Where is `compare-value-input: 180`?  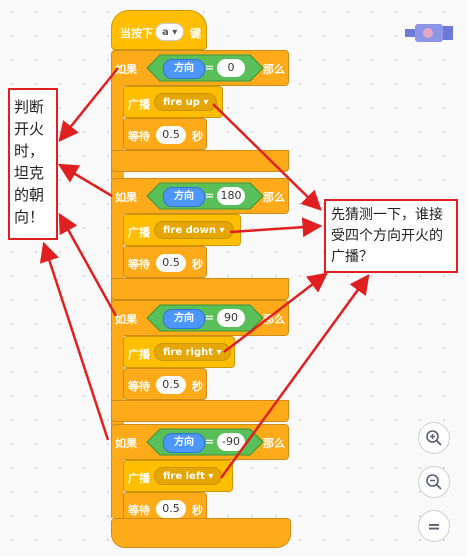
compare-value-input: 180 is located at coordinates (231, 196).